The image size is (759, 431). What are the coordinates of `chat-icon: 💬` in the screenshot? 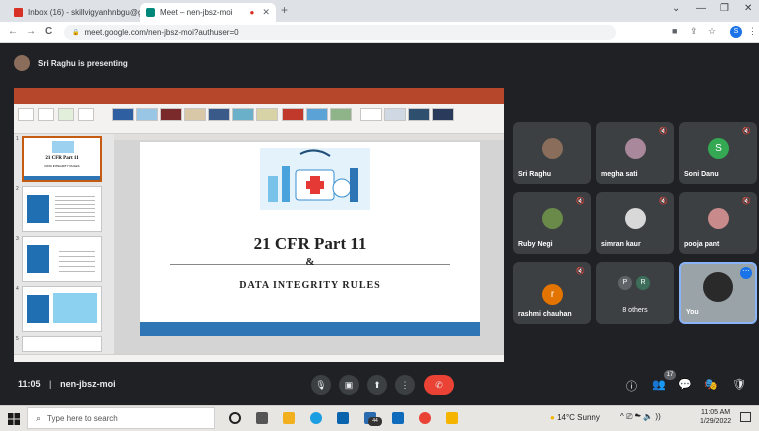 It's located at (685, 384).